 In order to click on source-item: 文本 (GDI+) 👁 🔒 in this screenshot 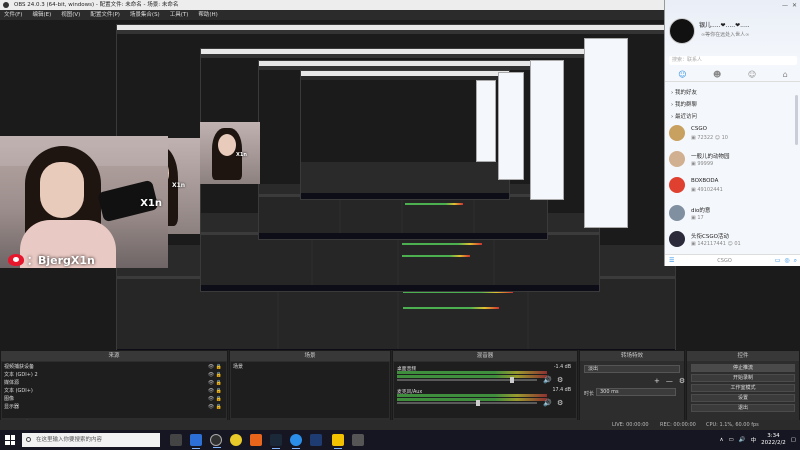, I will do `click(114, 391)`.